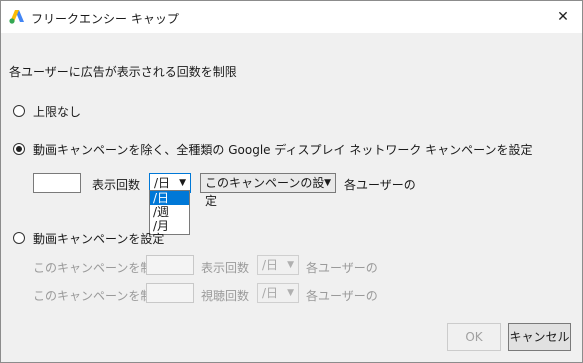 Image resolution: width=583 pixels, height=363 pixels. What do you see at coordinates (225, 296) in the screenshot?
I see `video-row2-metric-label: 視聴回数` at bounding box center [225, 296].